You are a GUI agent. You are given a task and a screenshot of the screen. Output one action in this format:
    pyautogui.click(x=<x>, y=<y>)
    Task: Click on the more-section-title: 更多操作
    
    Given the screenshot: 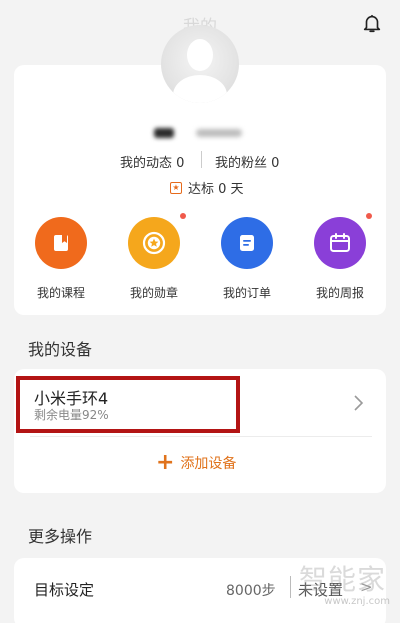 What is the action you would take?
    pyautogui.click(x=60, y=536)
    